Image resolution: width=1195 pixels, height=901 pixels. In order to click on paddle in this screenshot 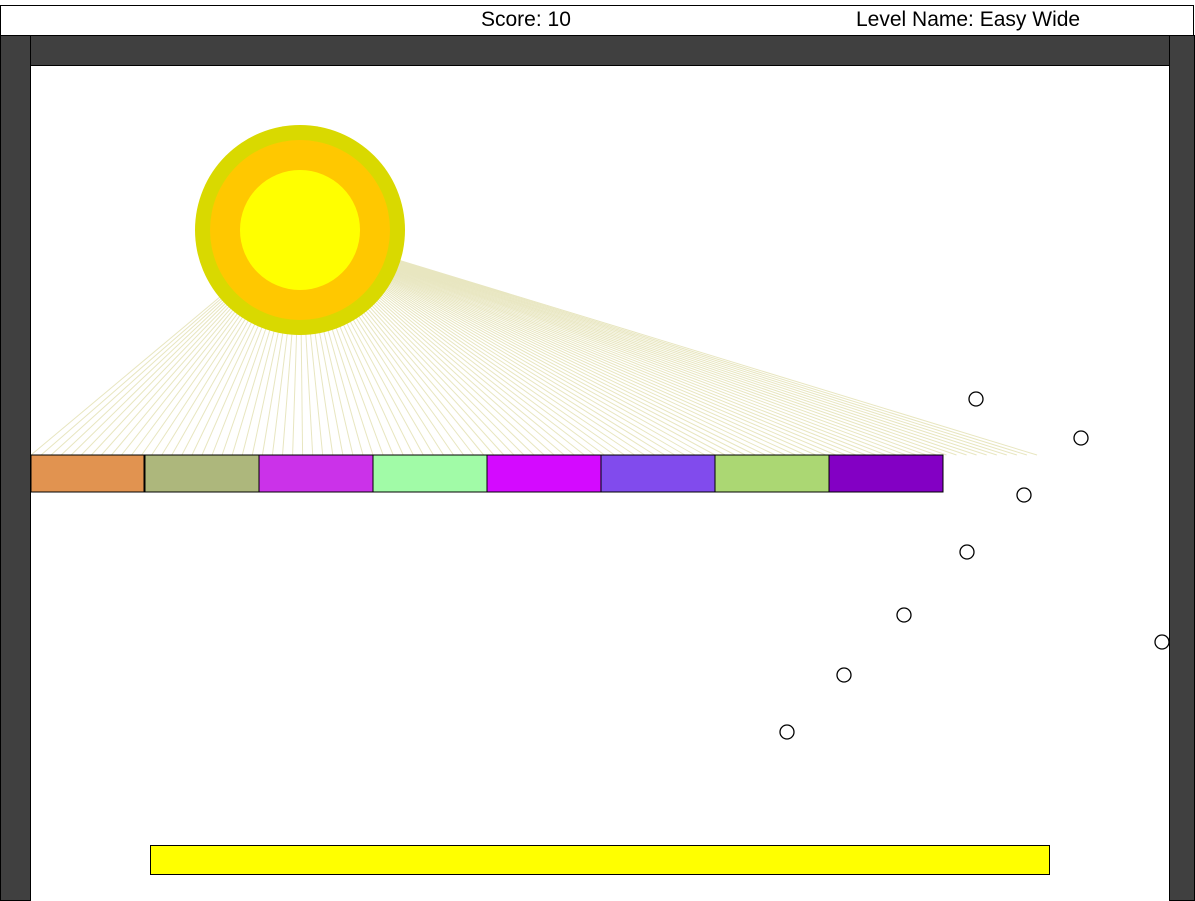, I will do `click(600, 860)`.